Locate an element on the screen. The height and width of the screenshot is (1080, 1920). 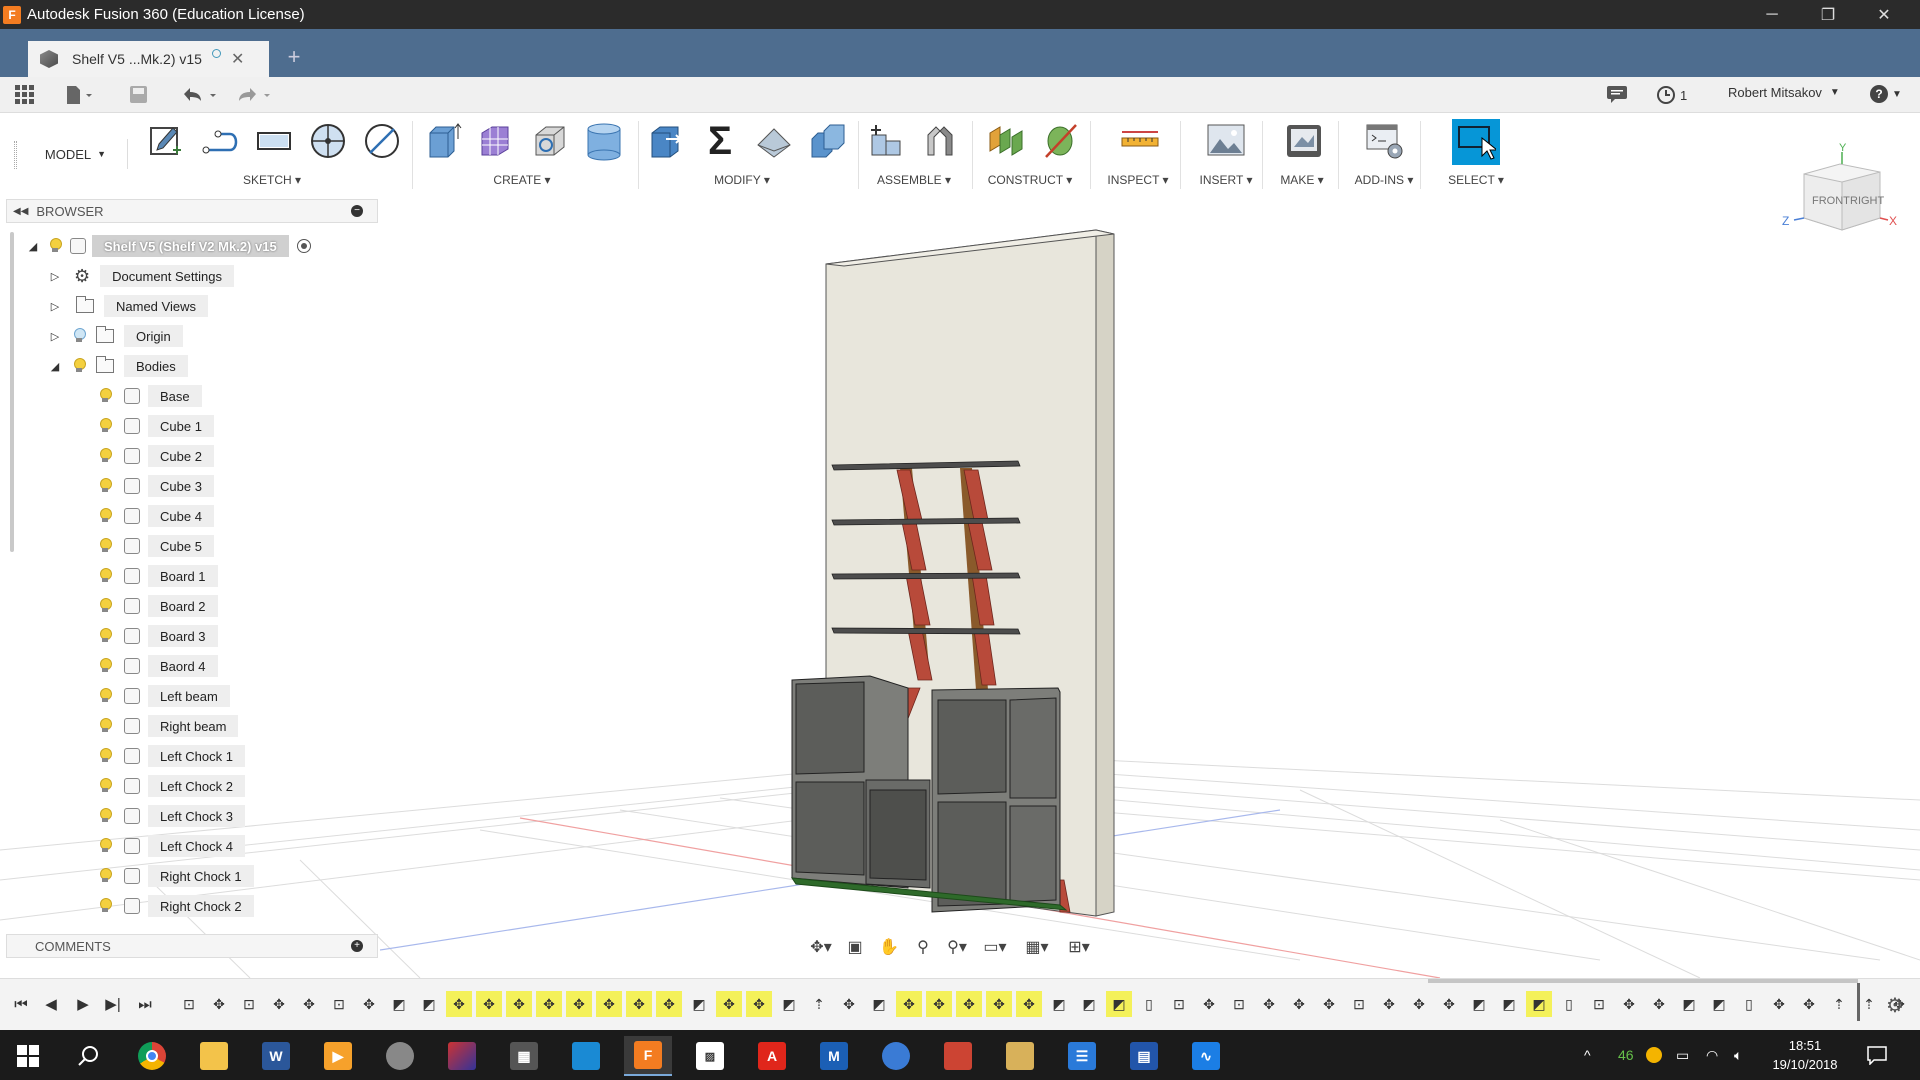
malwarebytes-icon: M is located at coordinates (834, 1056).